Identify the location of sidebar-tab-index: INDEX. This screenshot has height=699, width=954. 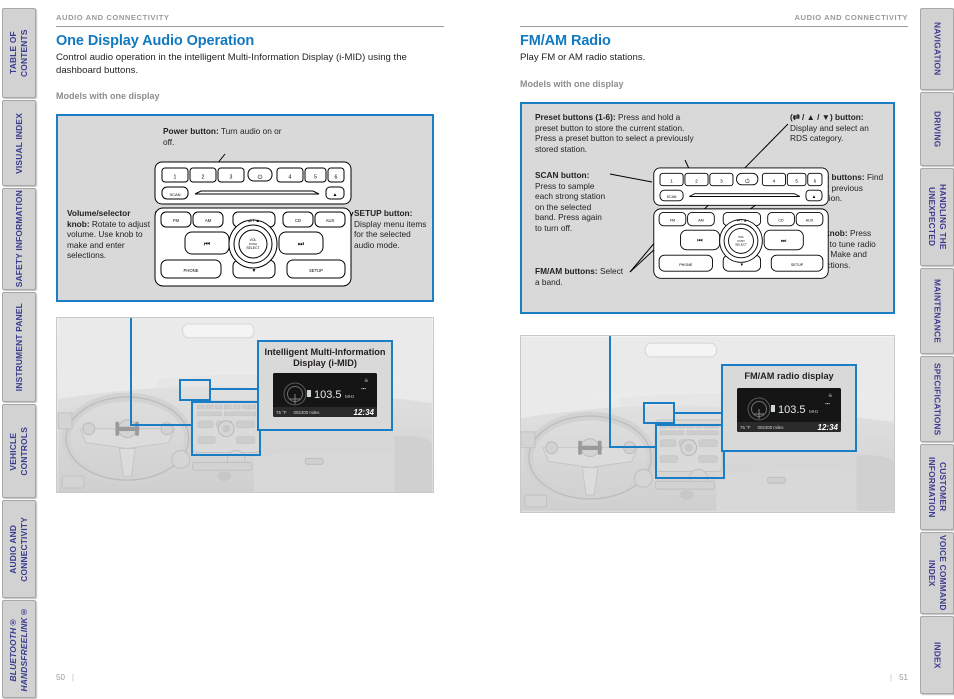
(937, 655).